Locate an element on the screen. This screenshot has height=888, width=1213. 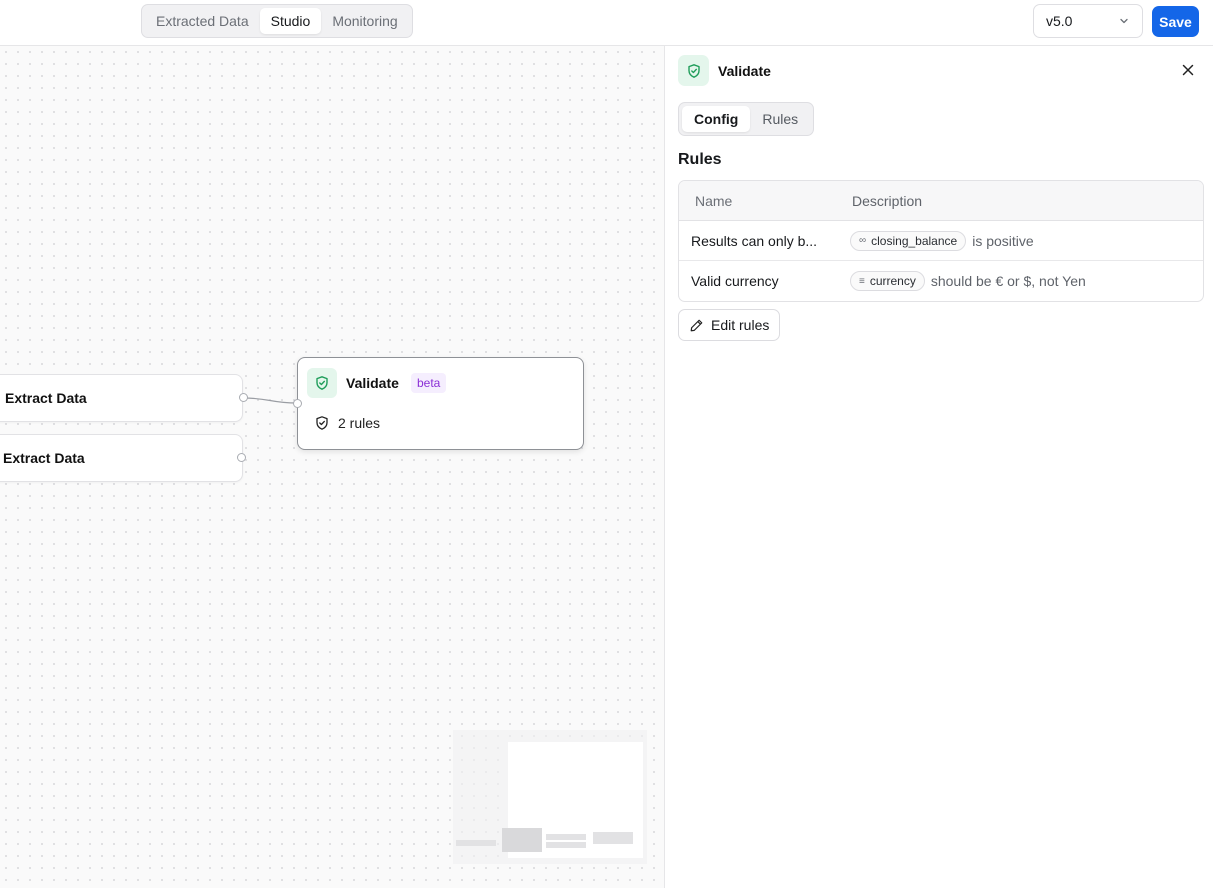
field-name: currency is located at coordinates (892, 281).